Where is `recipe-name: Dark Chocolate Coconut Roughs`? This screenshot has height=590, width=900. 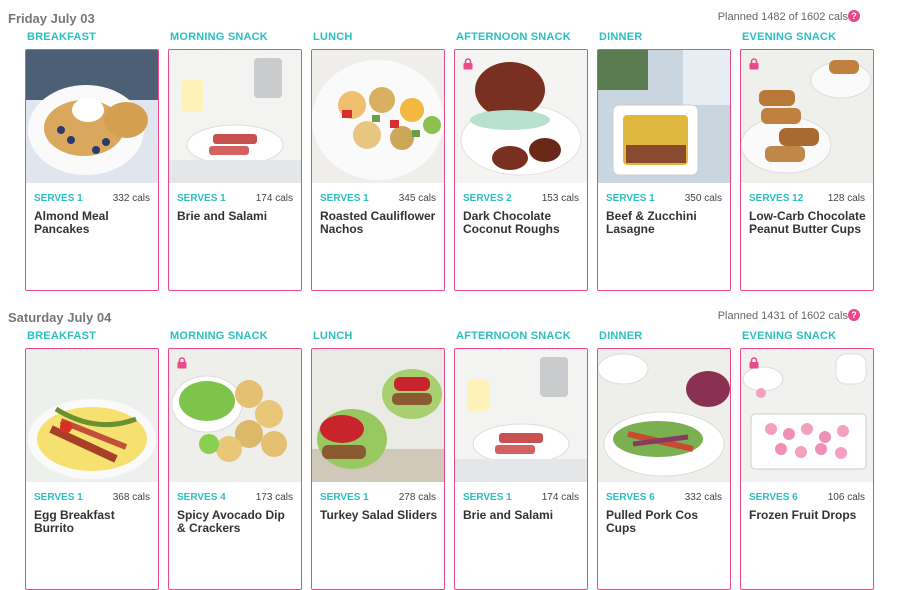 recipe-name: Dark Chocolate Coconut Roughs is located at coordinates (522, 223).